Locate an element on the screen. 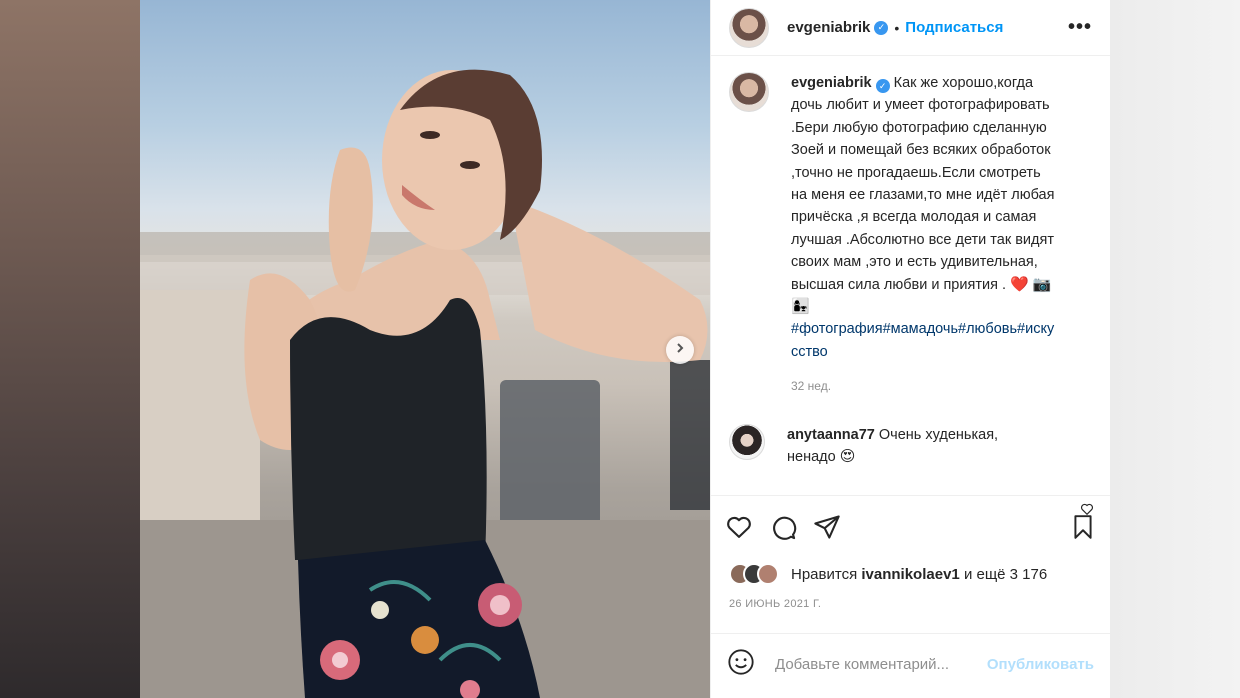  caption-emoji: ❤️ 📷 is located at coordinates (1031, 284).